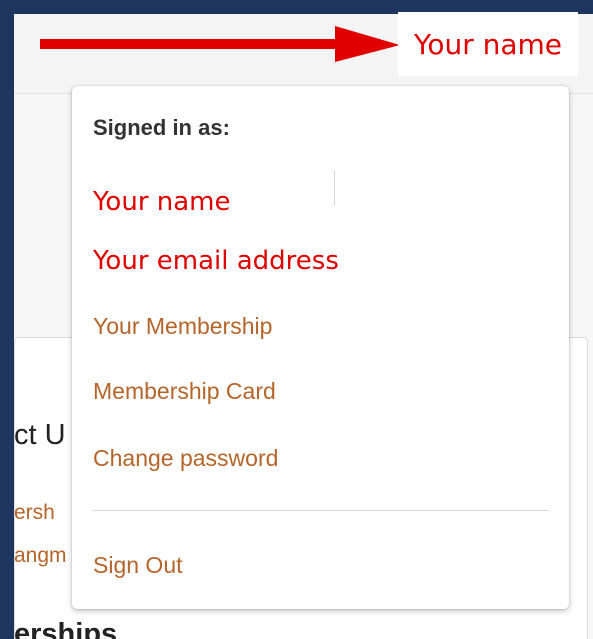 The image size is (593, 639). What do you see at coordinates (34, 513) in the screenshot?
I see `page-link: ersh` at bounding box center [34, 513].